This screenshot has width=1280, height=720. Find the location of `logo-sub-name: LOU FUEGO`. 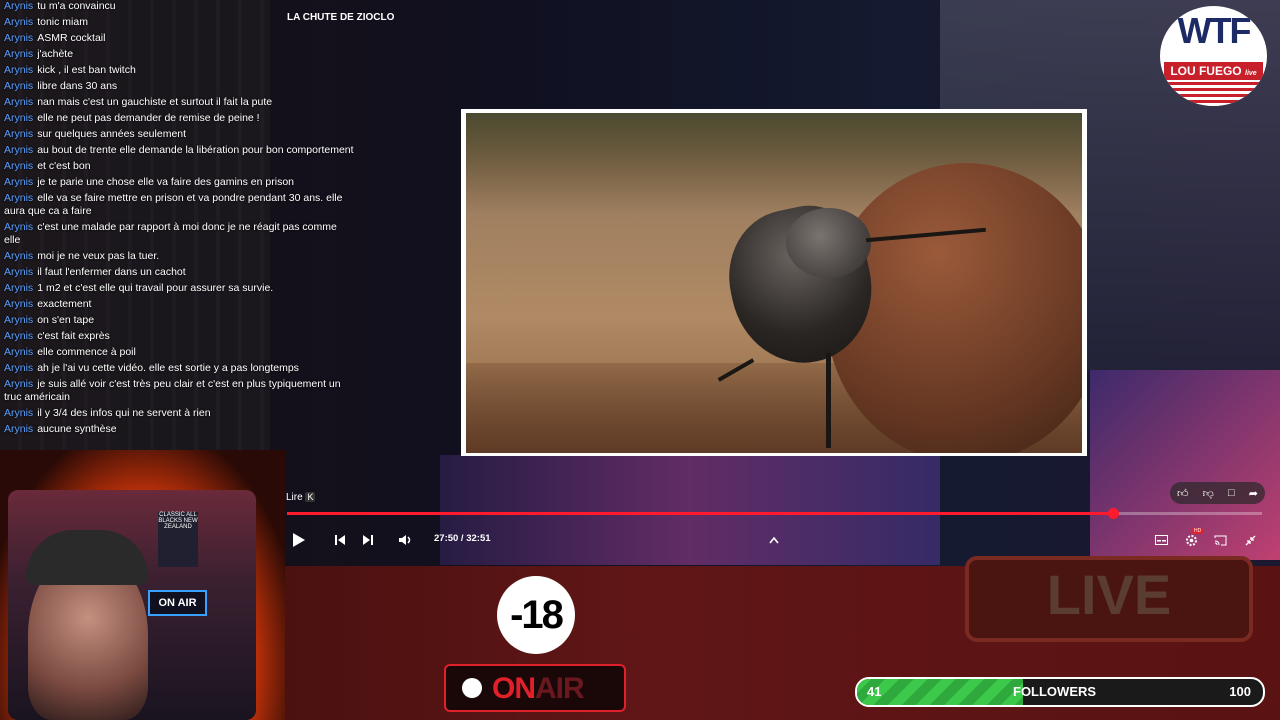

logo-sub-name: LOU FUEGO is located at coordinates (1206, 71).